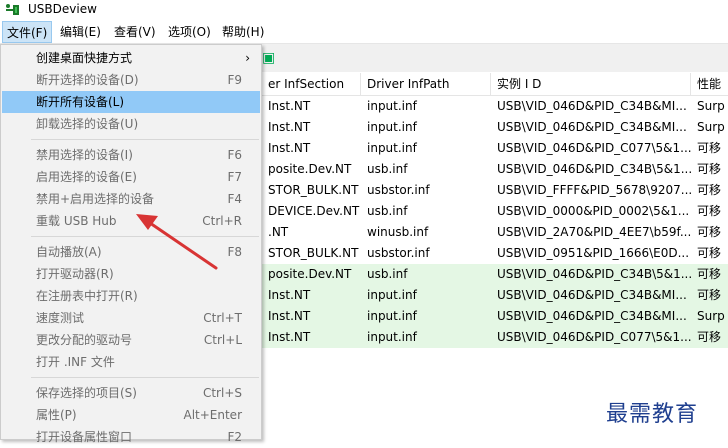  I want to click on watermark-text: 最需教育, so click(652, 414).